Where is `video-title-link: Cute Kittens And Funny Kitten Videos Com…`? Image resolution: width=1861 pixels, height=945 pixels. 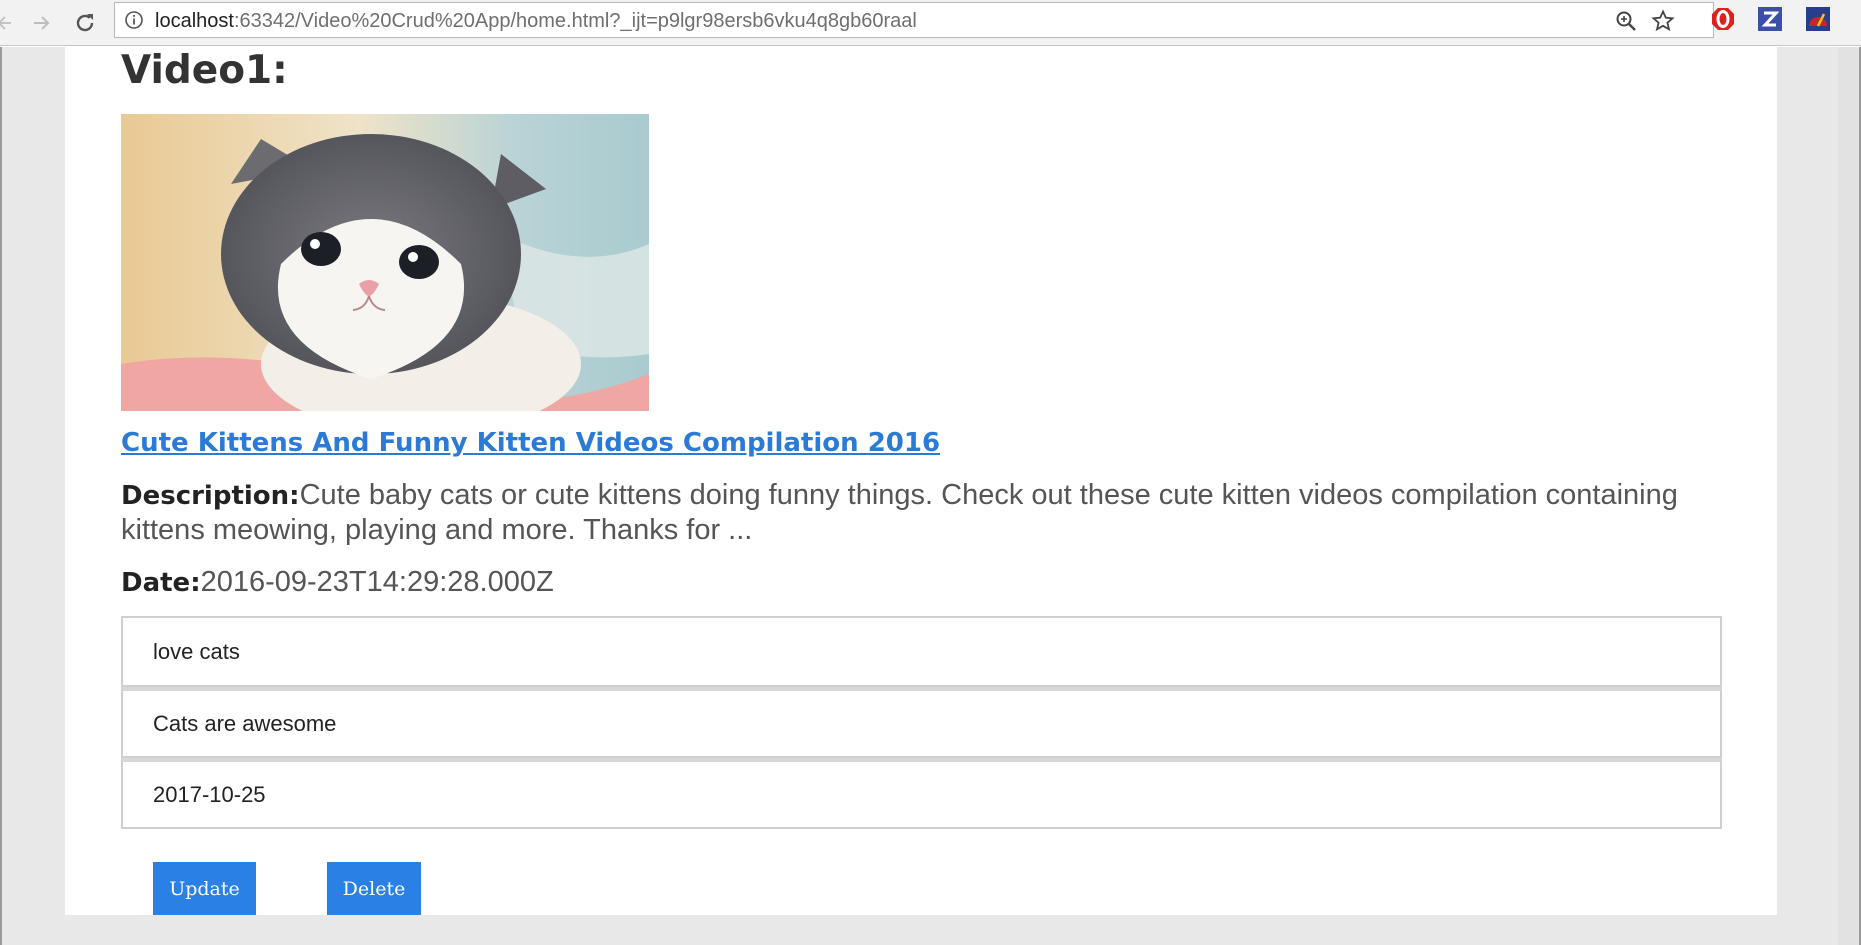 video-title-link: Cute Kittens And Funny Kitten Videos Com… is located at coordinates (530, 443).